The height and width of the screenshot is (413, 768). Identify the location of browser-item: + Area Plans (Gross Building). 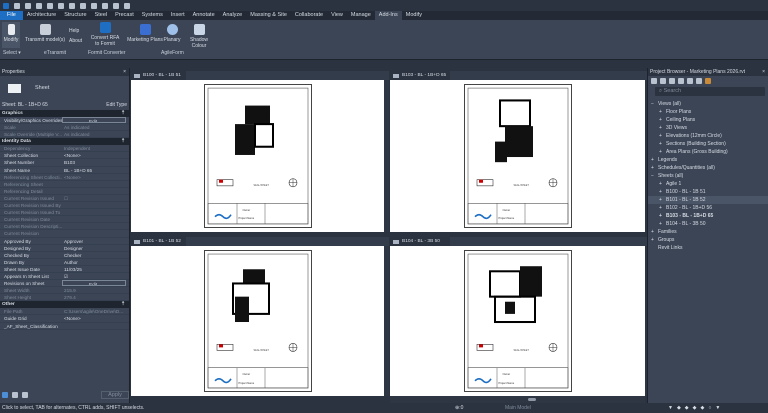
(708, 152).